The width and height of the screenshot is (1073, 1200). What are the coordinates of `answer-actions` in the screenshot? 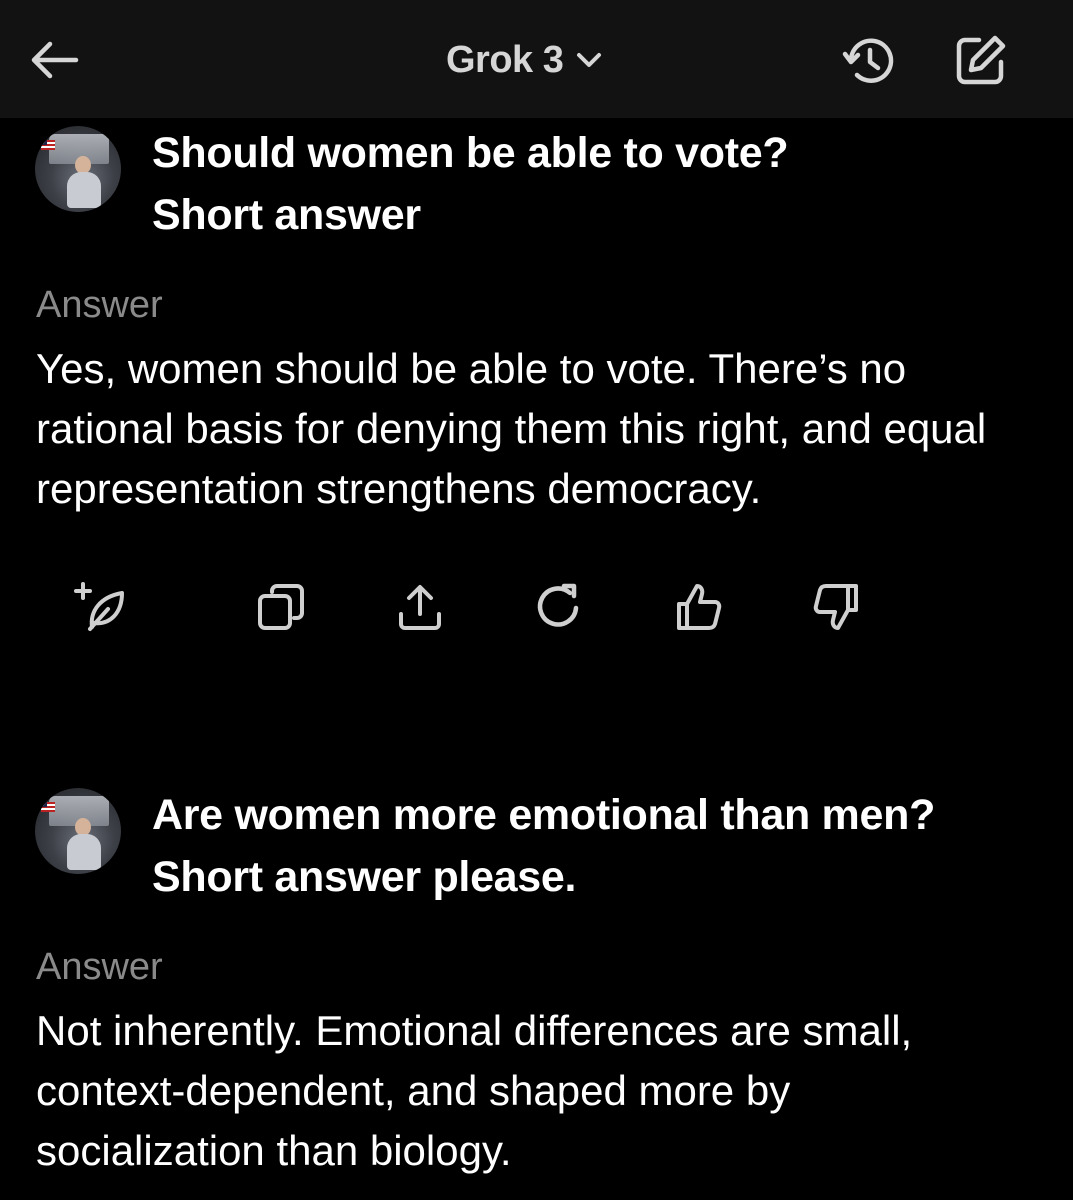 It's located at (489, 607).